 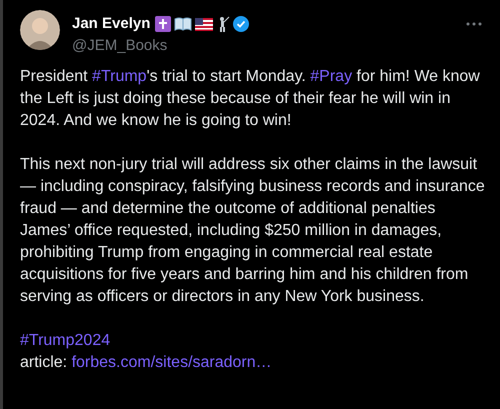 What do you see at coordinates (183, 24) in the screenshot?
I see `book-icon` at bounding box center [183, 24].